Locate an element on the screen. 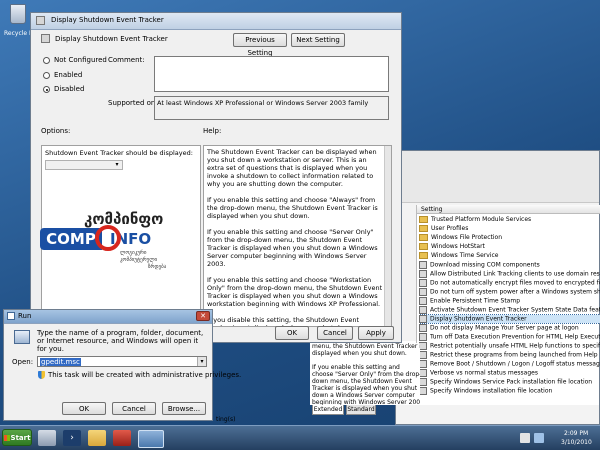 The image size is (600, 450). run-app-icon is located at coordinates (22, 337).